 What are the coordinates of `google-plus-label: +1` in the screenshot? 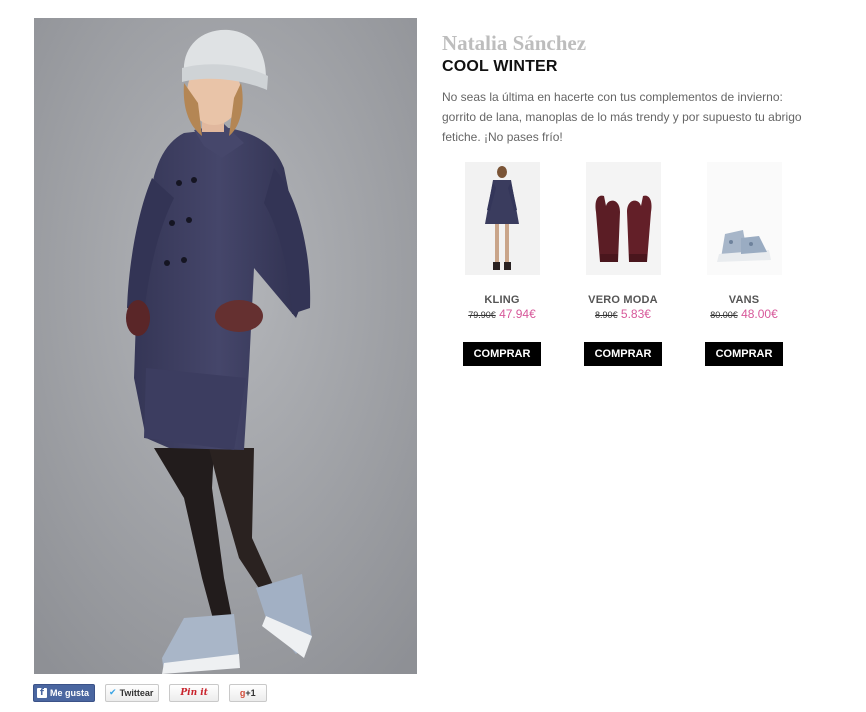 It's located at (250, 693).